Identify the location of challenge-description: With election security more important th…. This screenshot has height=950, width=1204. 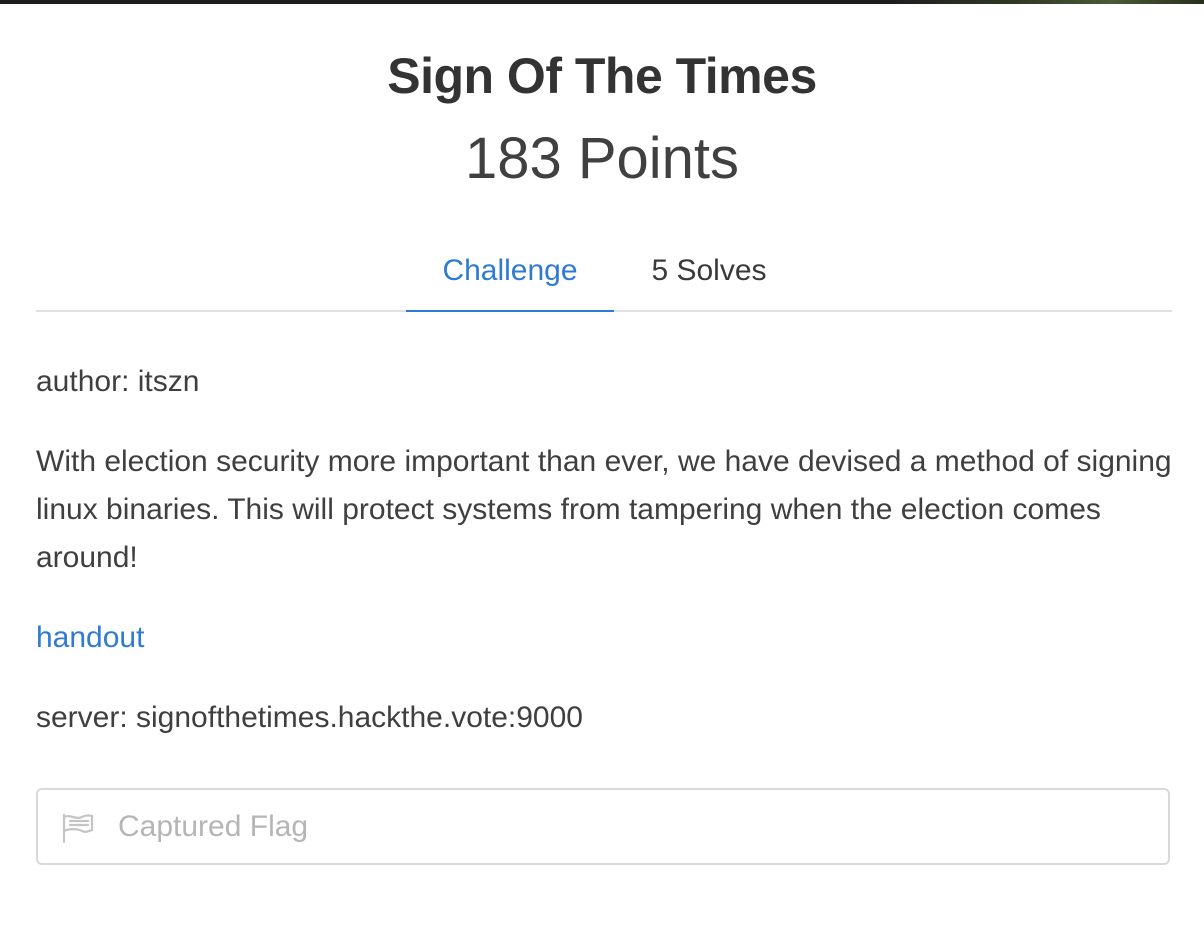
(604, 509).